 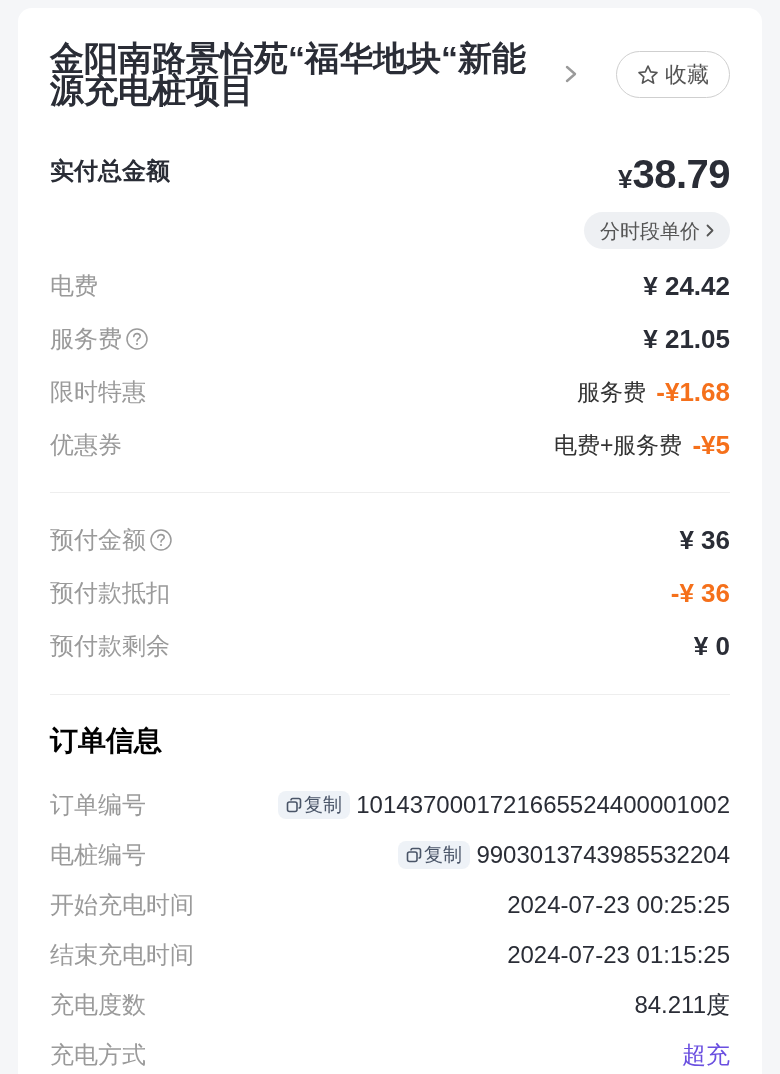 I want to click on info-value: 2024-07-23 01:15:25, so click(x=618, y=955).